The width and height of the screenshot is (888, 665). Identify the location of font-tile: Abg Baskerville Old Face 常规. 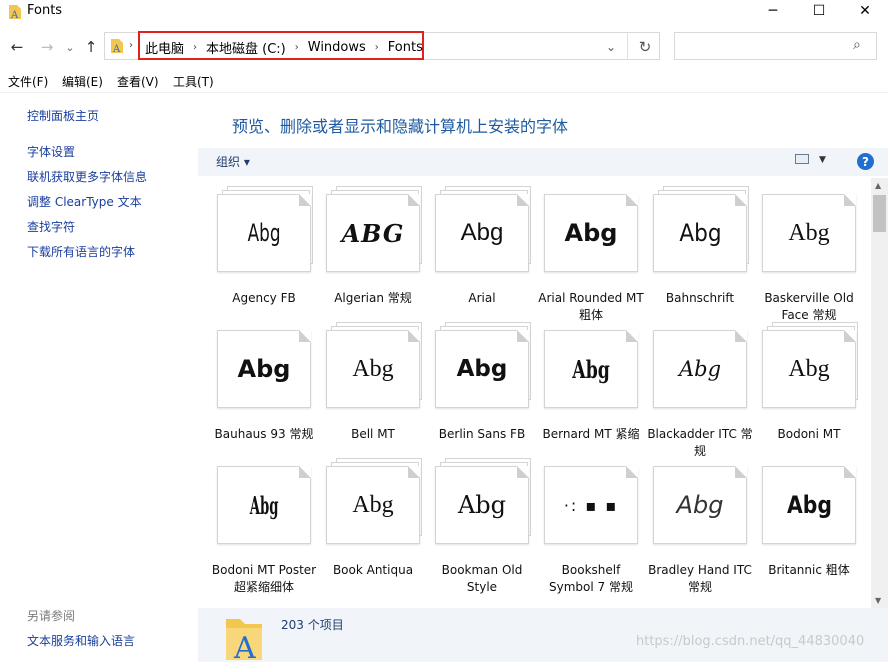
(814, 254).